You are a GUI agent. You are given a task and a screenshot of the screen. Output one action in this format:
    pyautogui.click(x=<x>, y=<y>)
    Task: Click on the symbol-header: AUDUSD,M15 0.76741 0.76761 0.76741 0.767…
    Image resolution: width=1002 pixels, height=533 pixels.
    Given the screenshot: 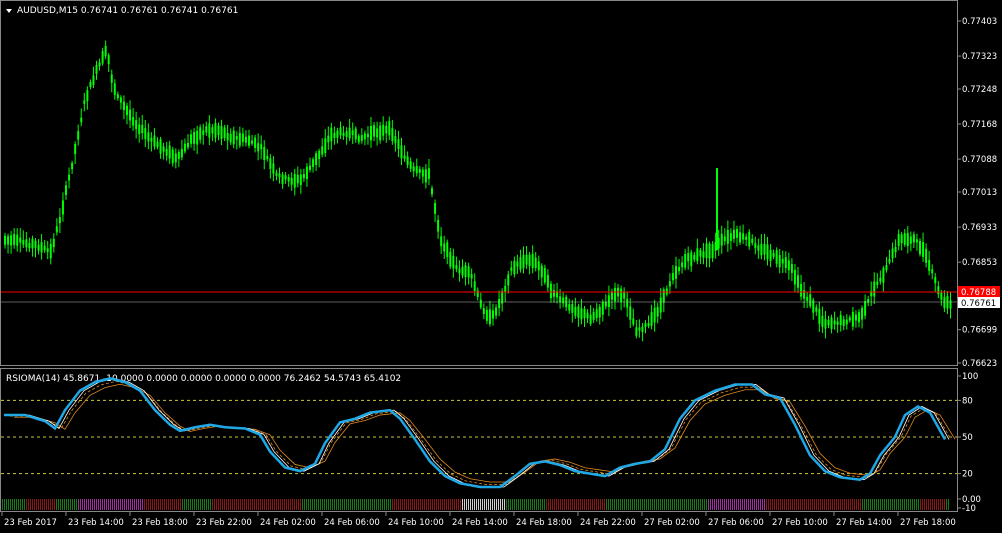 What is the action you would take?
    pyautogui.click(x=122, y=11)
    